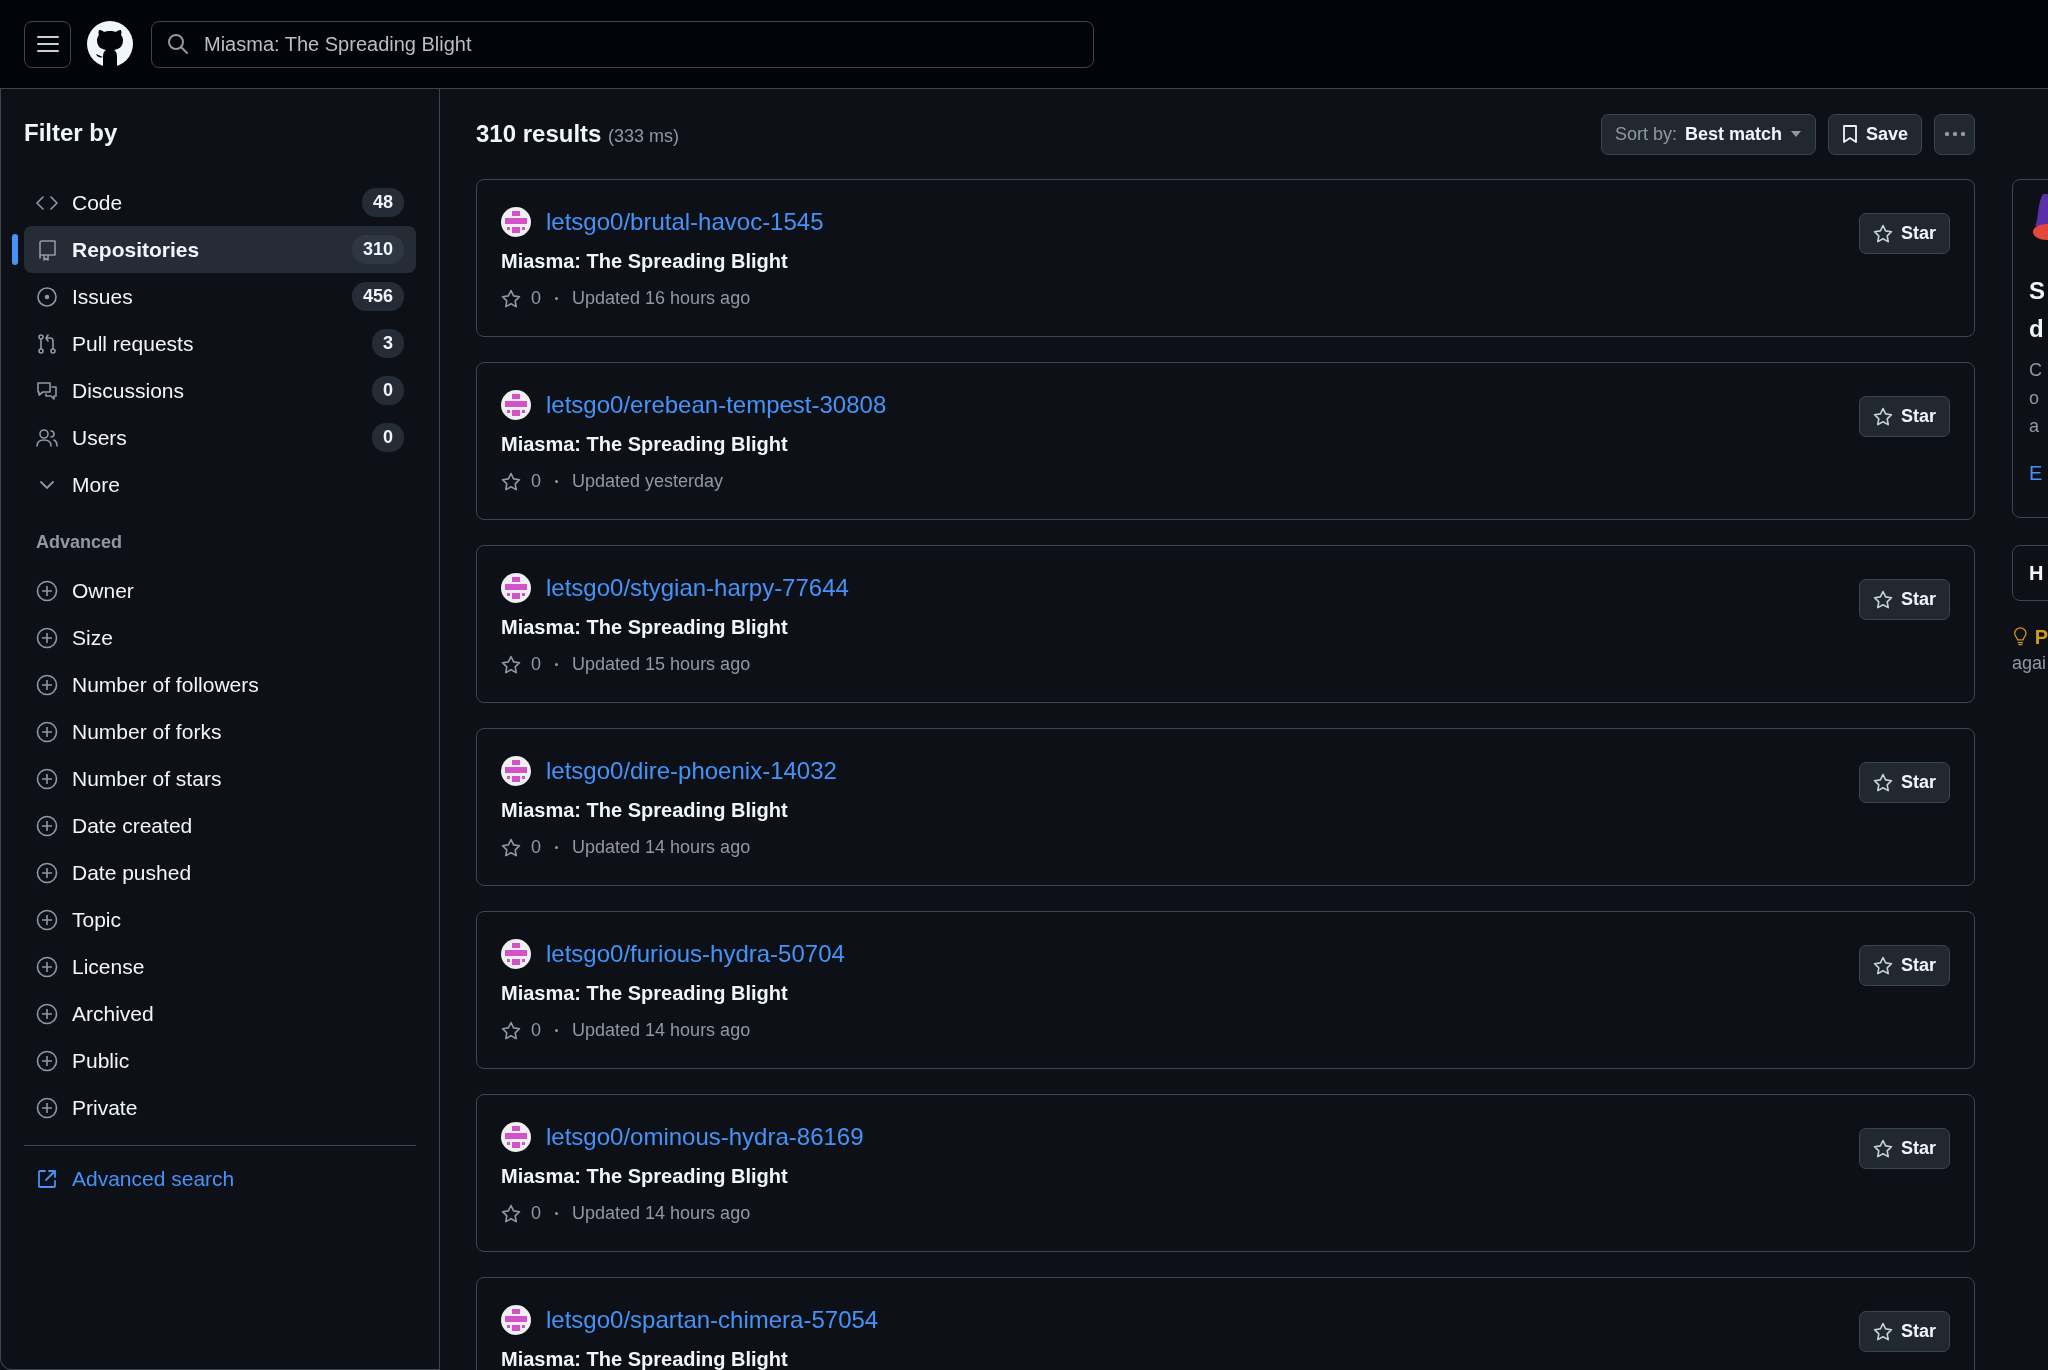 This screenshot has height=1370, width=2048. Describe the element at coordinates (220, 684) in the screenshot. I see `filter-option: Number of followers` at that location.